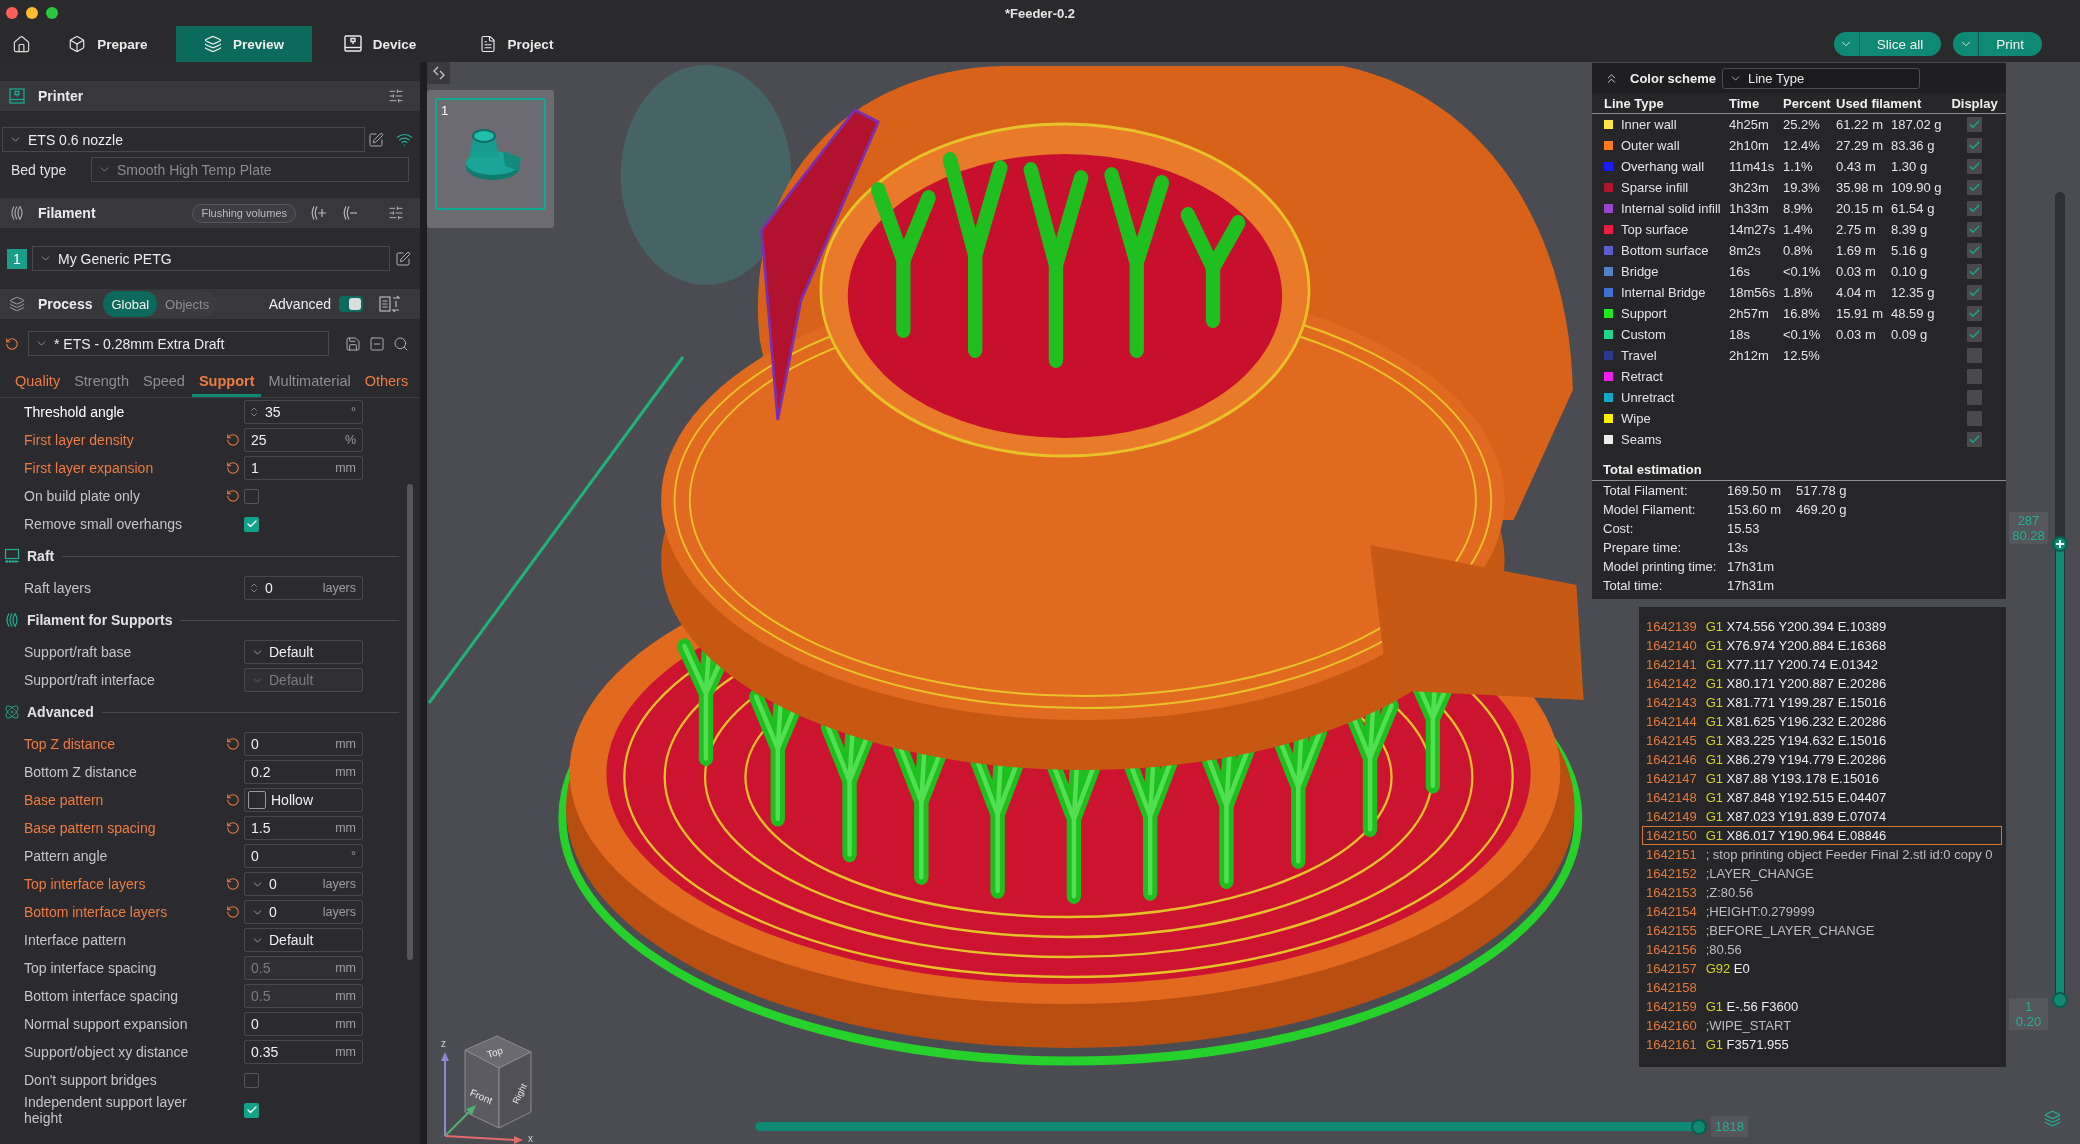 The width and height of the screenshot is (2080, 1144). What do you see at coordinates (309, 380) in the screenshot?
I see `settings-tab: Multimaterial` at bounding box center [309, 380].